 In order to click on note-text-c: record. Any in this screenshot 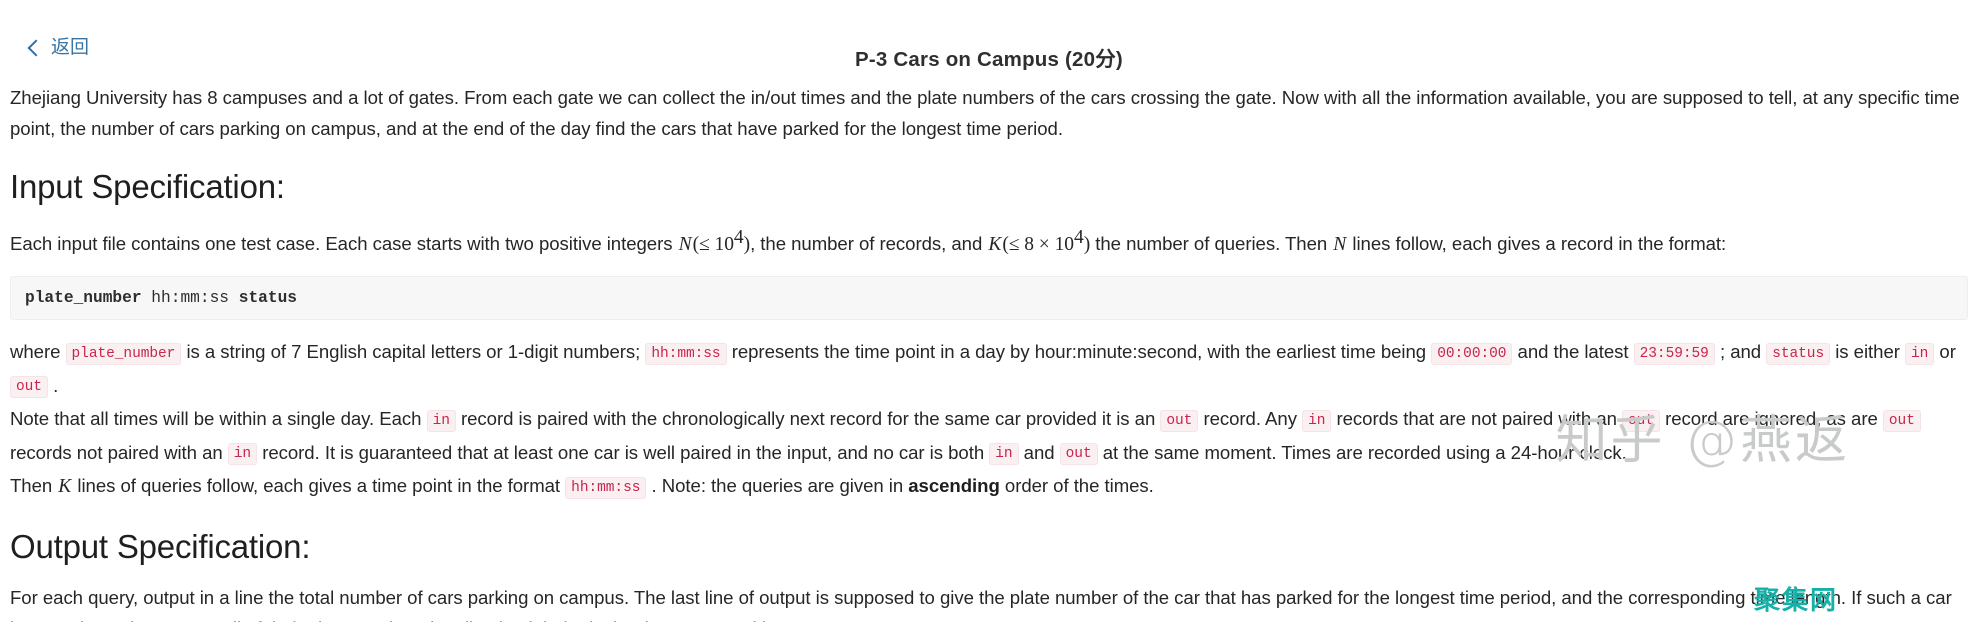, I will do `click(1250, 419)`.